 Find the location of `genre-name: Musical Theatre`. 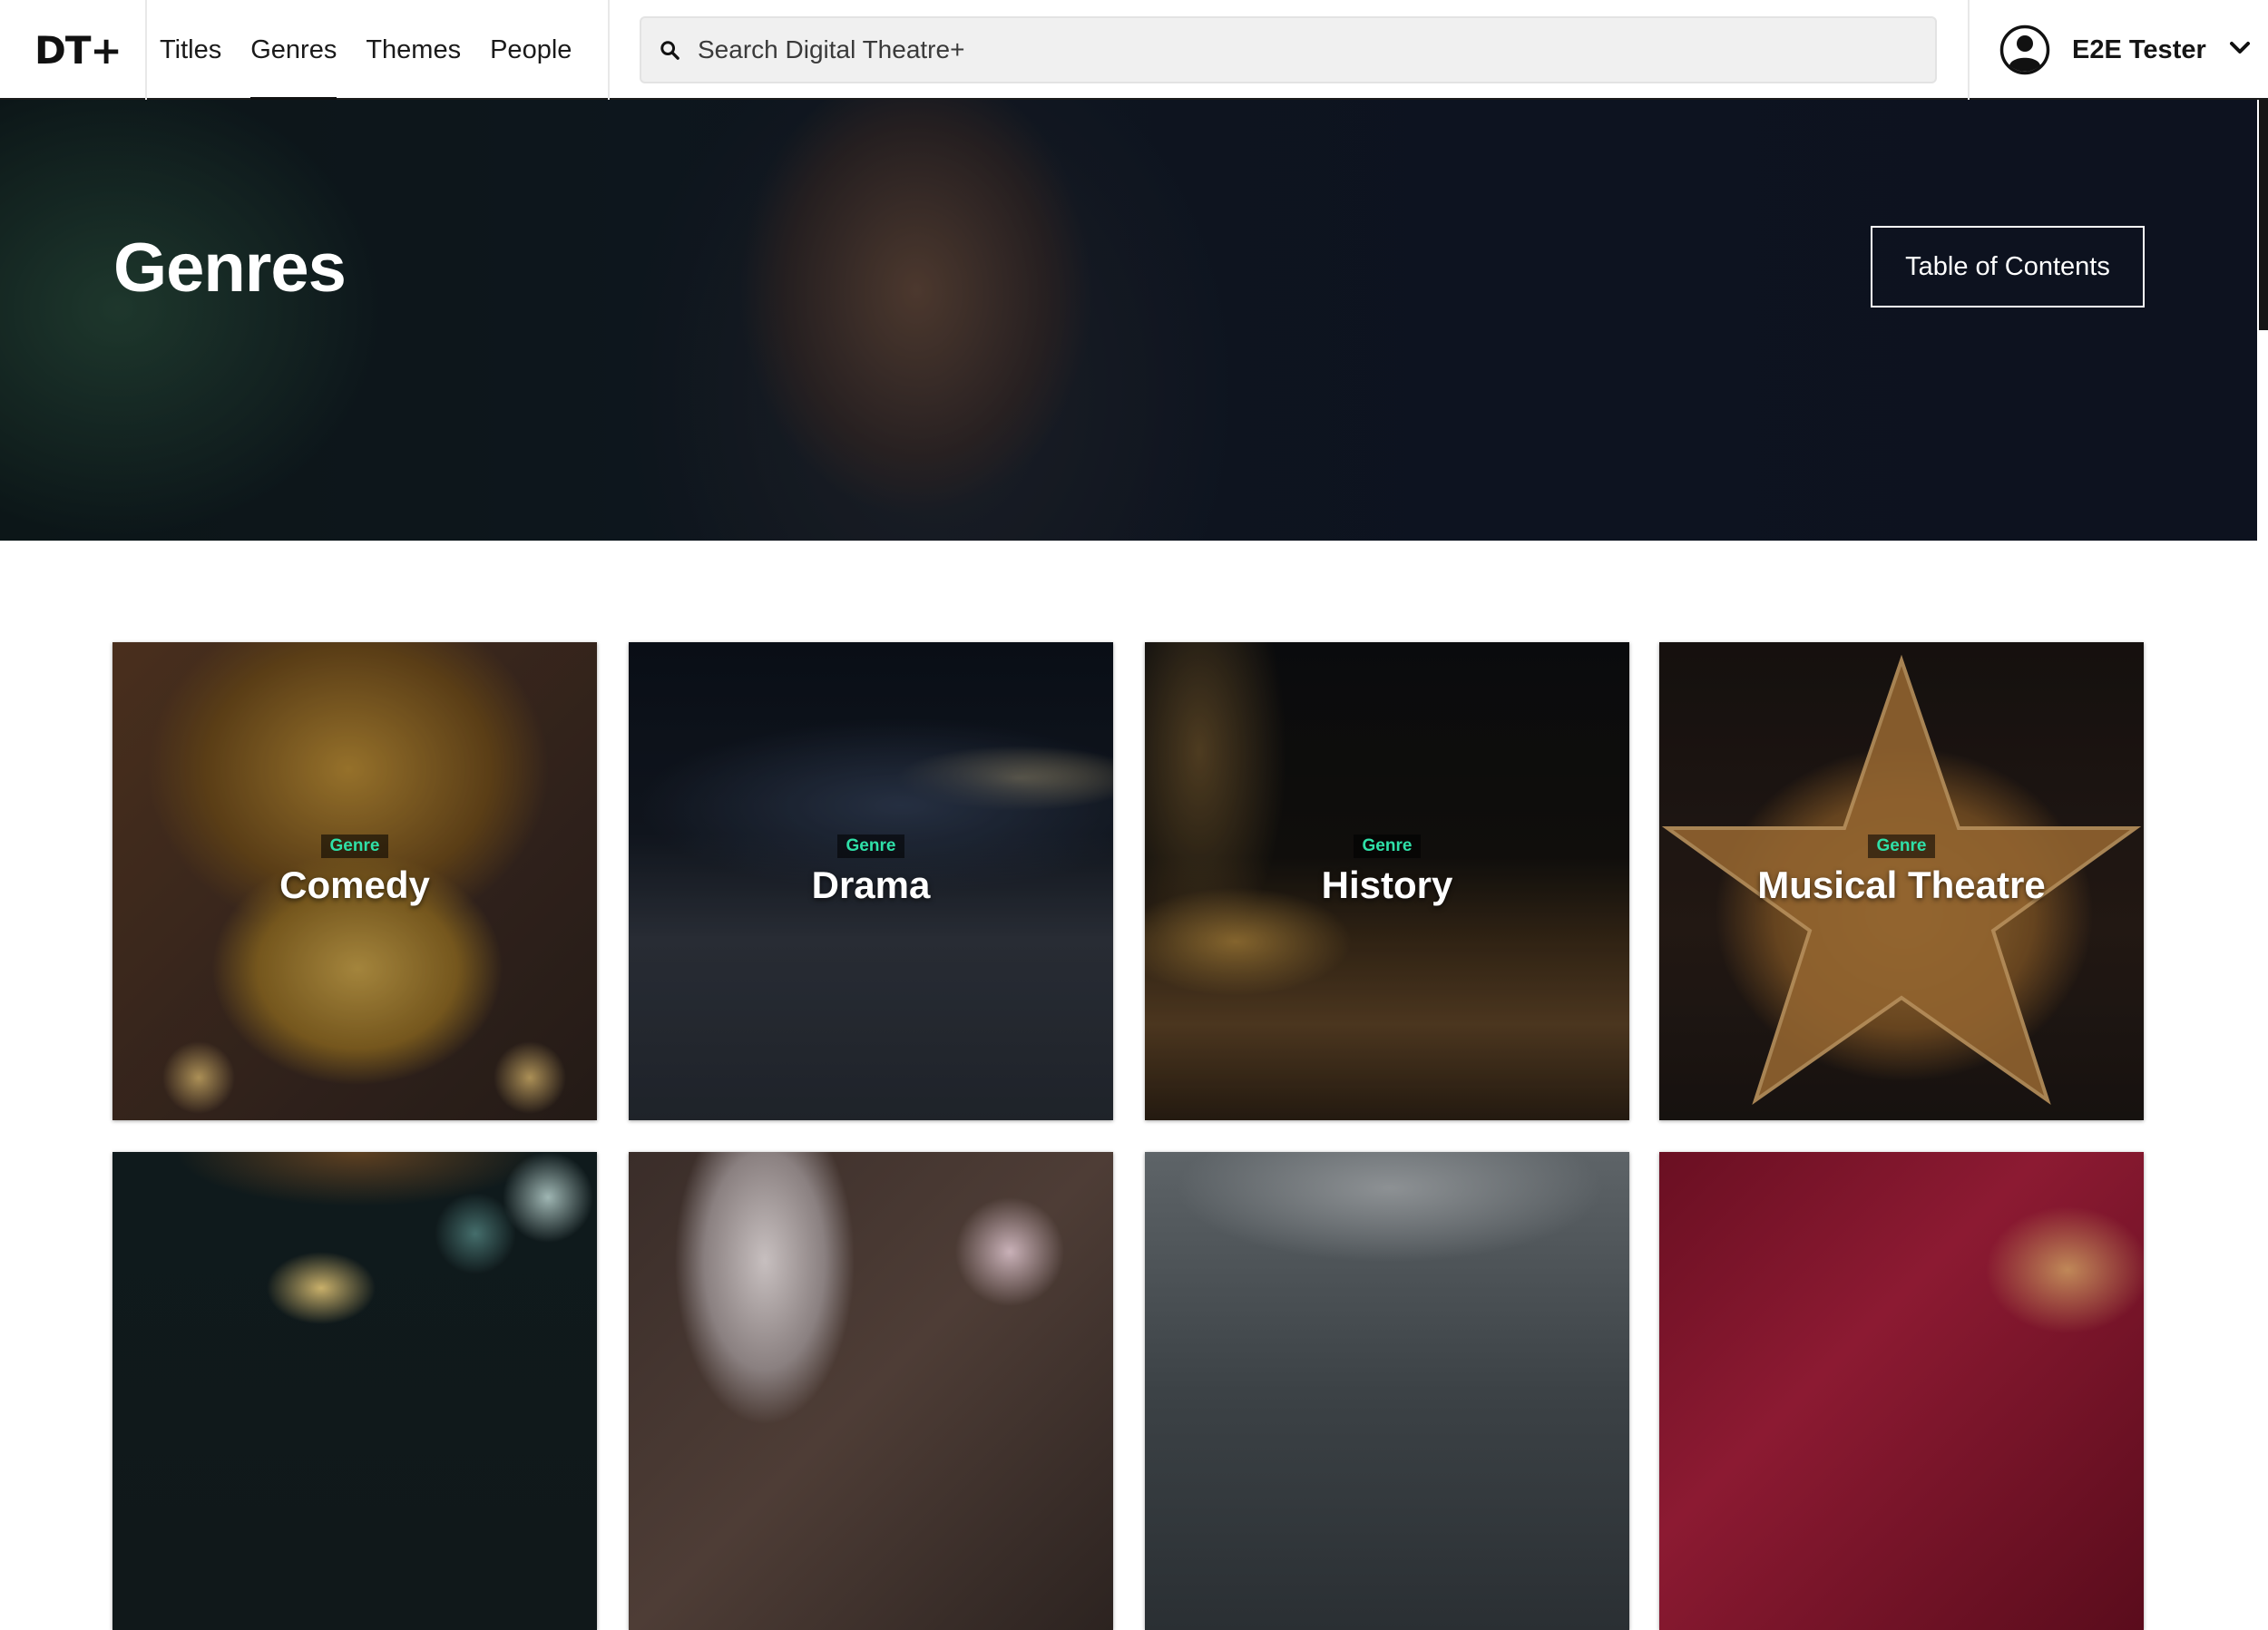

genre-name: Musical Theatre is located at coordinates (1902, 885).